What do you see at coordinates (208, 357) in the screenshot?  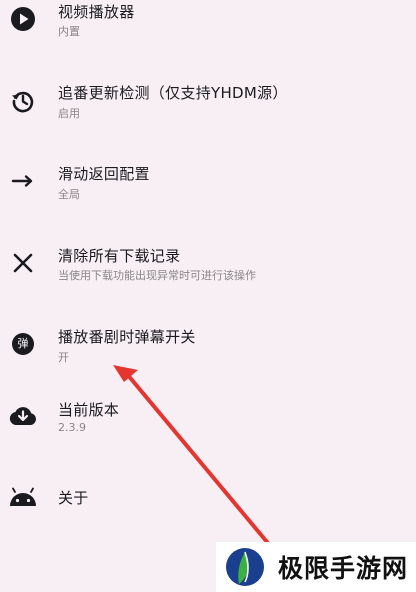 I see `setting-danmaku-toggle: 弹 播放番剧时弹幕开关 开` at bounding box center [208, 357].